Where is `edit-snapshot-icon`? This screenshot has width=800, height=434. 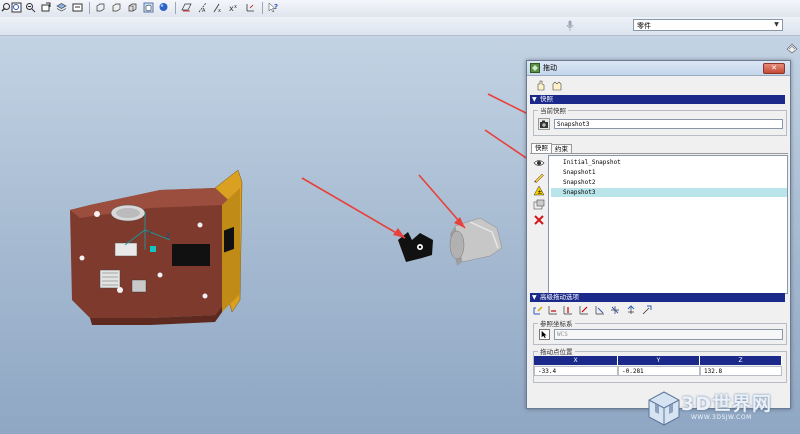 edit-snapshot-icon is located at coordinates (539, 177).